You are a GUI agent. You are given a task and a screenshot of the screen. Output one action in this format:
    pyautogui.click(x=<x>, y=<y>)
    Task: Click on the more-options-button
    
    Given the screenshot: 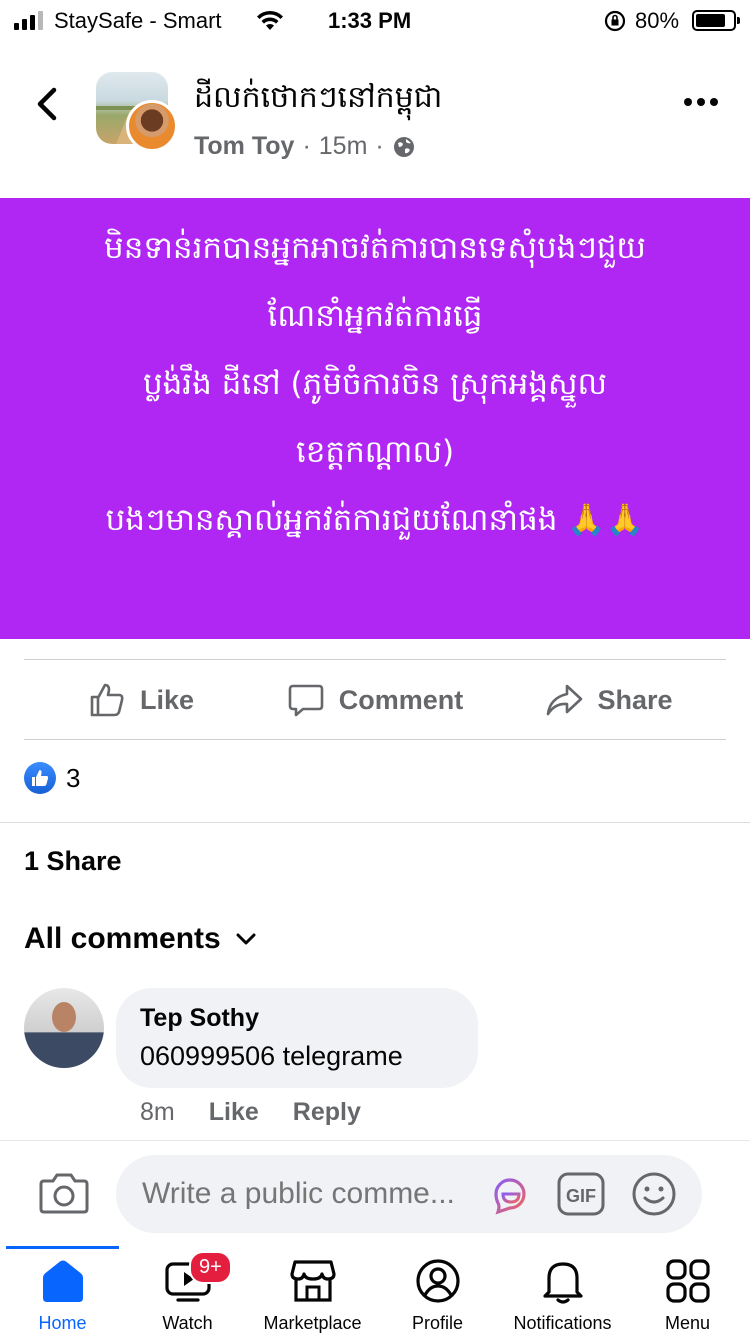 What is the action you would take?
    pyautogui.click(x=701, y=102)
    